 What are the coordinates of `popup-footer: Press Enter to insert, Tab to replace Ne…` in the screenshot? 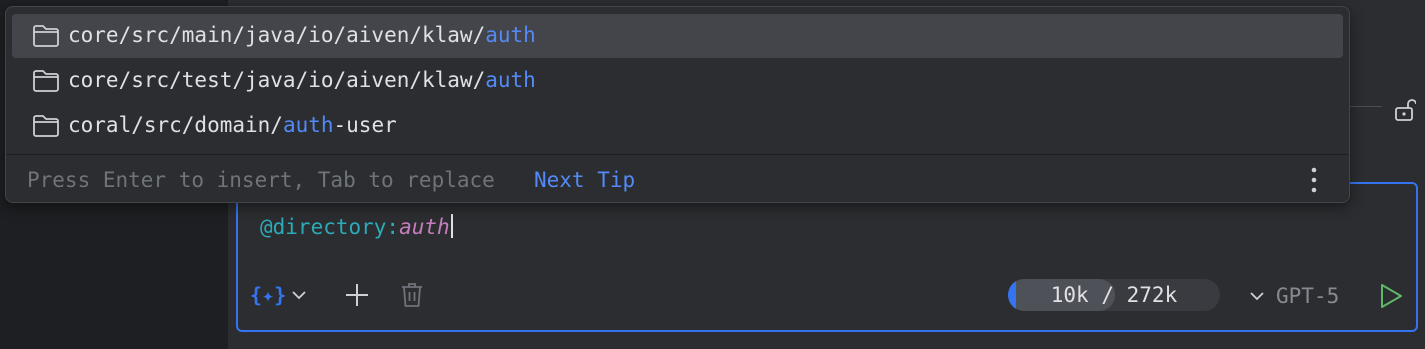 It's located at (677, 178).